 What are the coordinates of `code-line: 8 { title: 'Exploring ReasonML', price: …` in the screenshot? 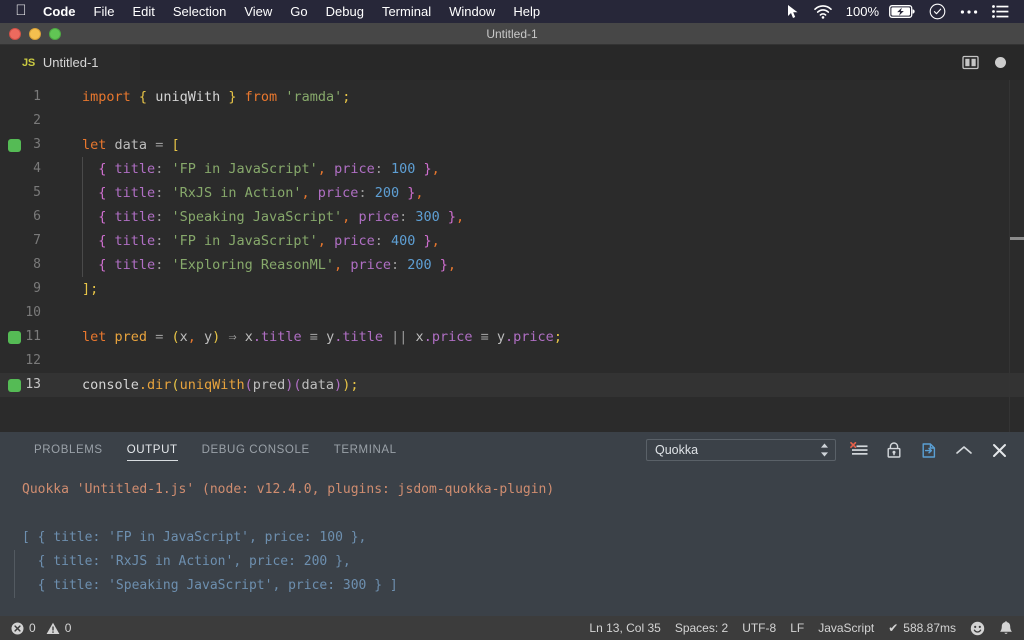 It's located at (512, 265).